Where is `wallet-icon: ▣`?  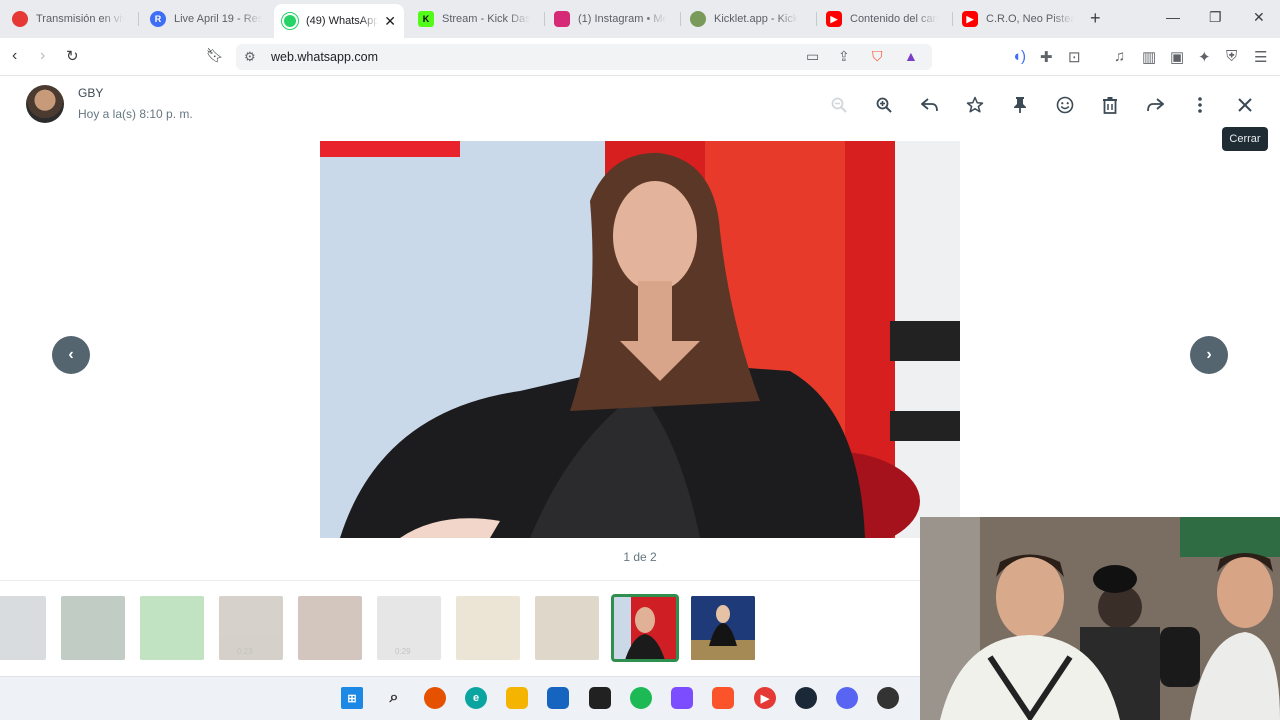 wallet-icon: ▣ is located at coordinates (1177, 57).